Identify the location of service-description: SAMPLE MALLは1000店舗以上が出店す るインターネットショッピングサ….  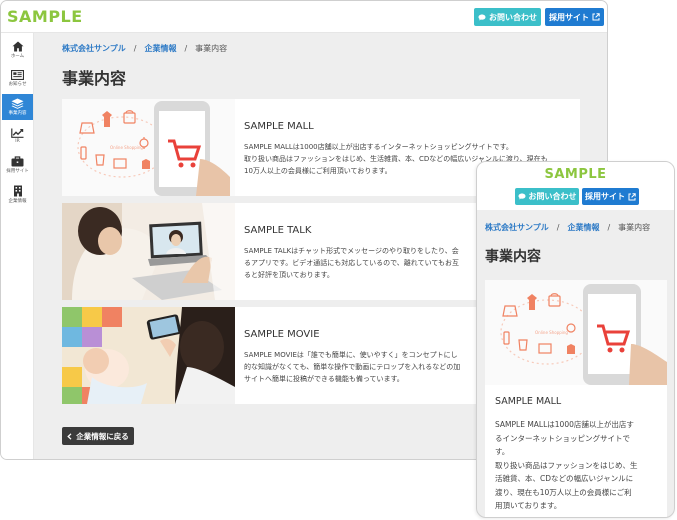
(579, 465).